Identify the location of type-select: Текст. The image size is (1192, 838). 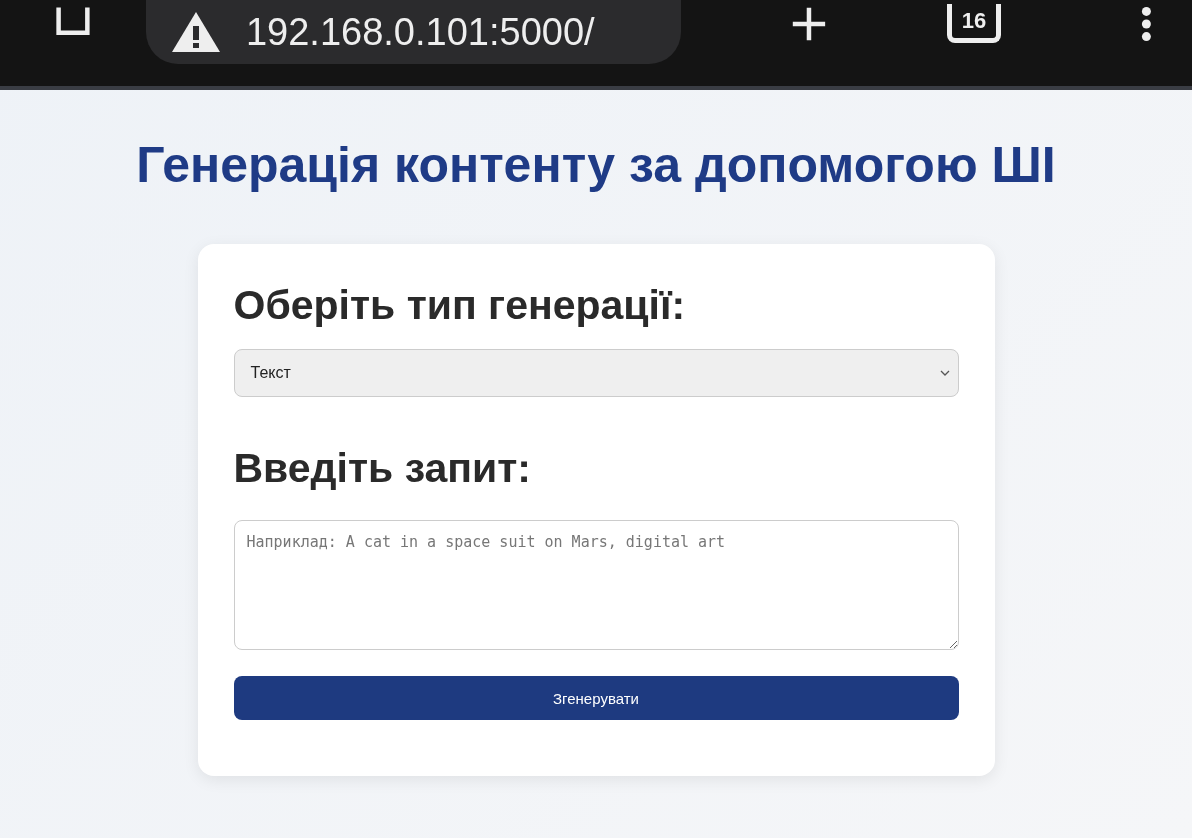
(596, 373).